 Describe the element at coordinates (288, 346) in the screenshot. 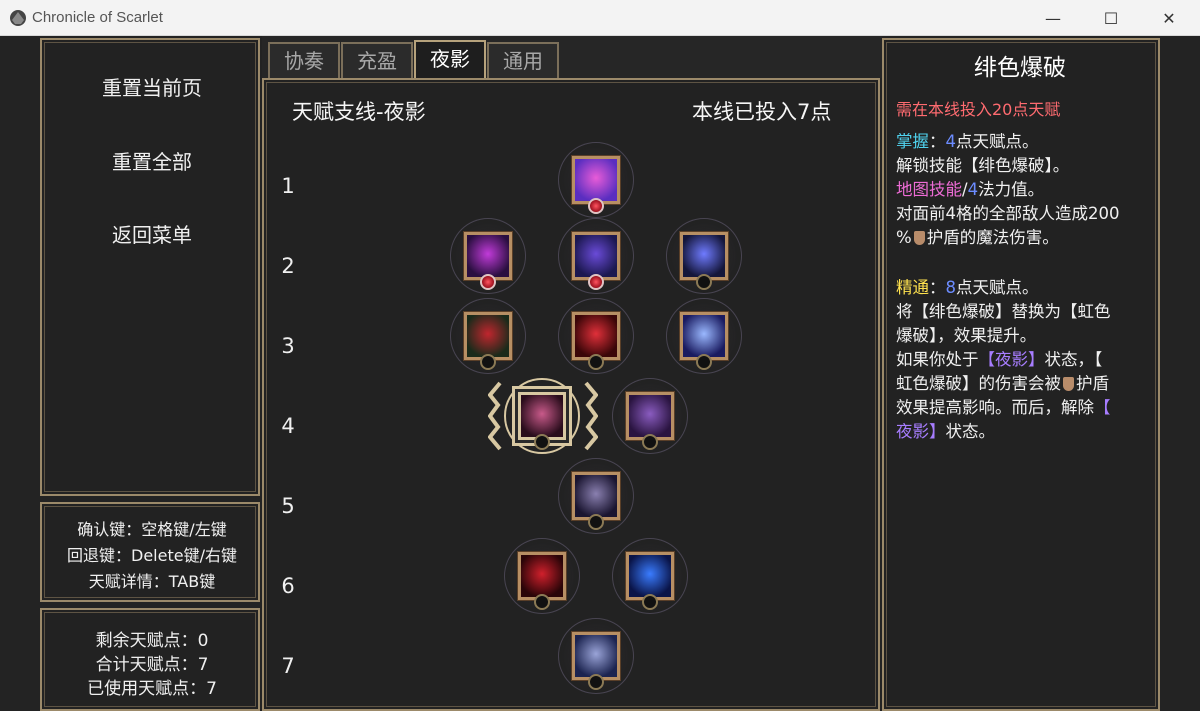

I see `row-number: 3` at that location.